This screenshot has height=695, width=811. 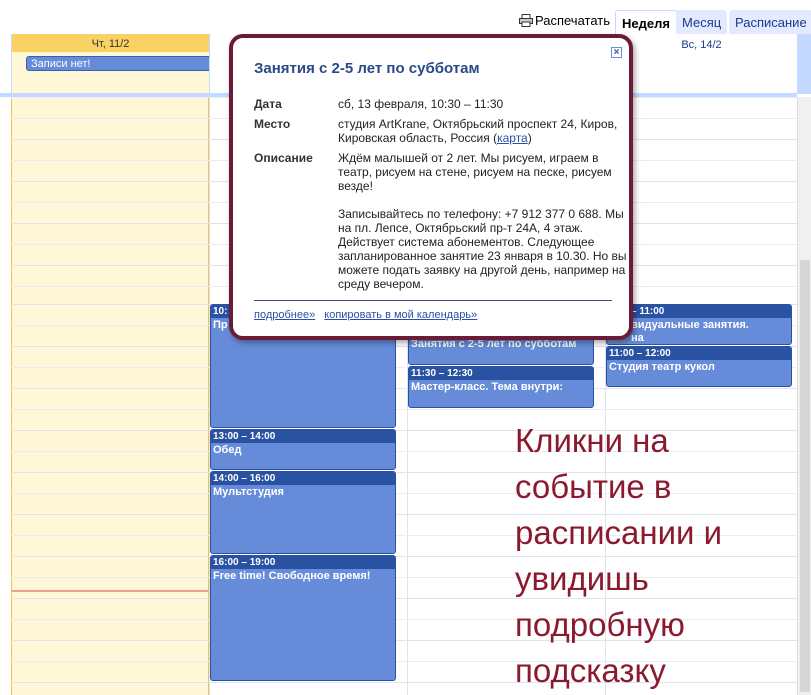 What do you see at coordinates (272, 124) in the screenshot?
I see `place-label: Место` at bounding box center [272, 124].